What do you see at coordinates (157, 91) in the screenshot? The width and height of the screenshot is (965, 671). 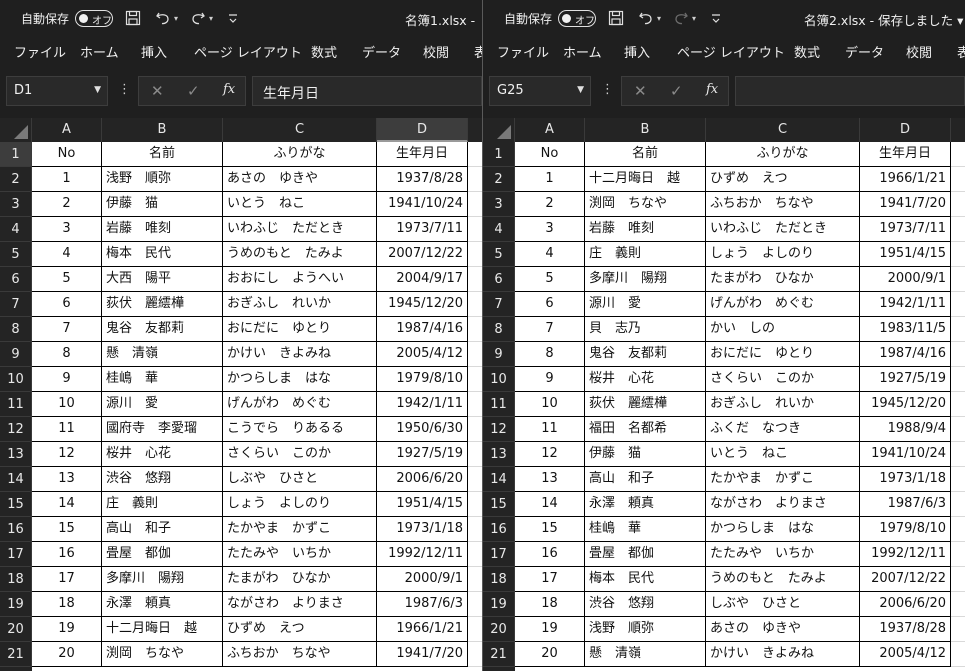 I see `cancel-icon: ✕` at bounding box center [157, 91].